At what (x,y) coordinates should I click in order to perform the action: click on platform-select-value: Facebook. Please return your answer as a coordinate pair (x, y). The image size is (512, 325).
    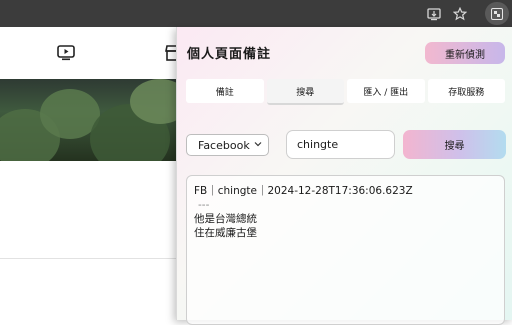
    Looking at the image, I should click on (224, 145).